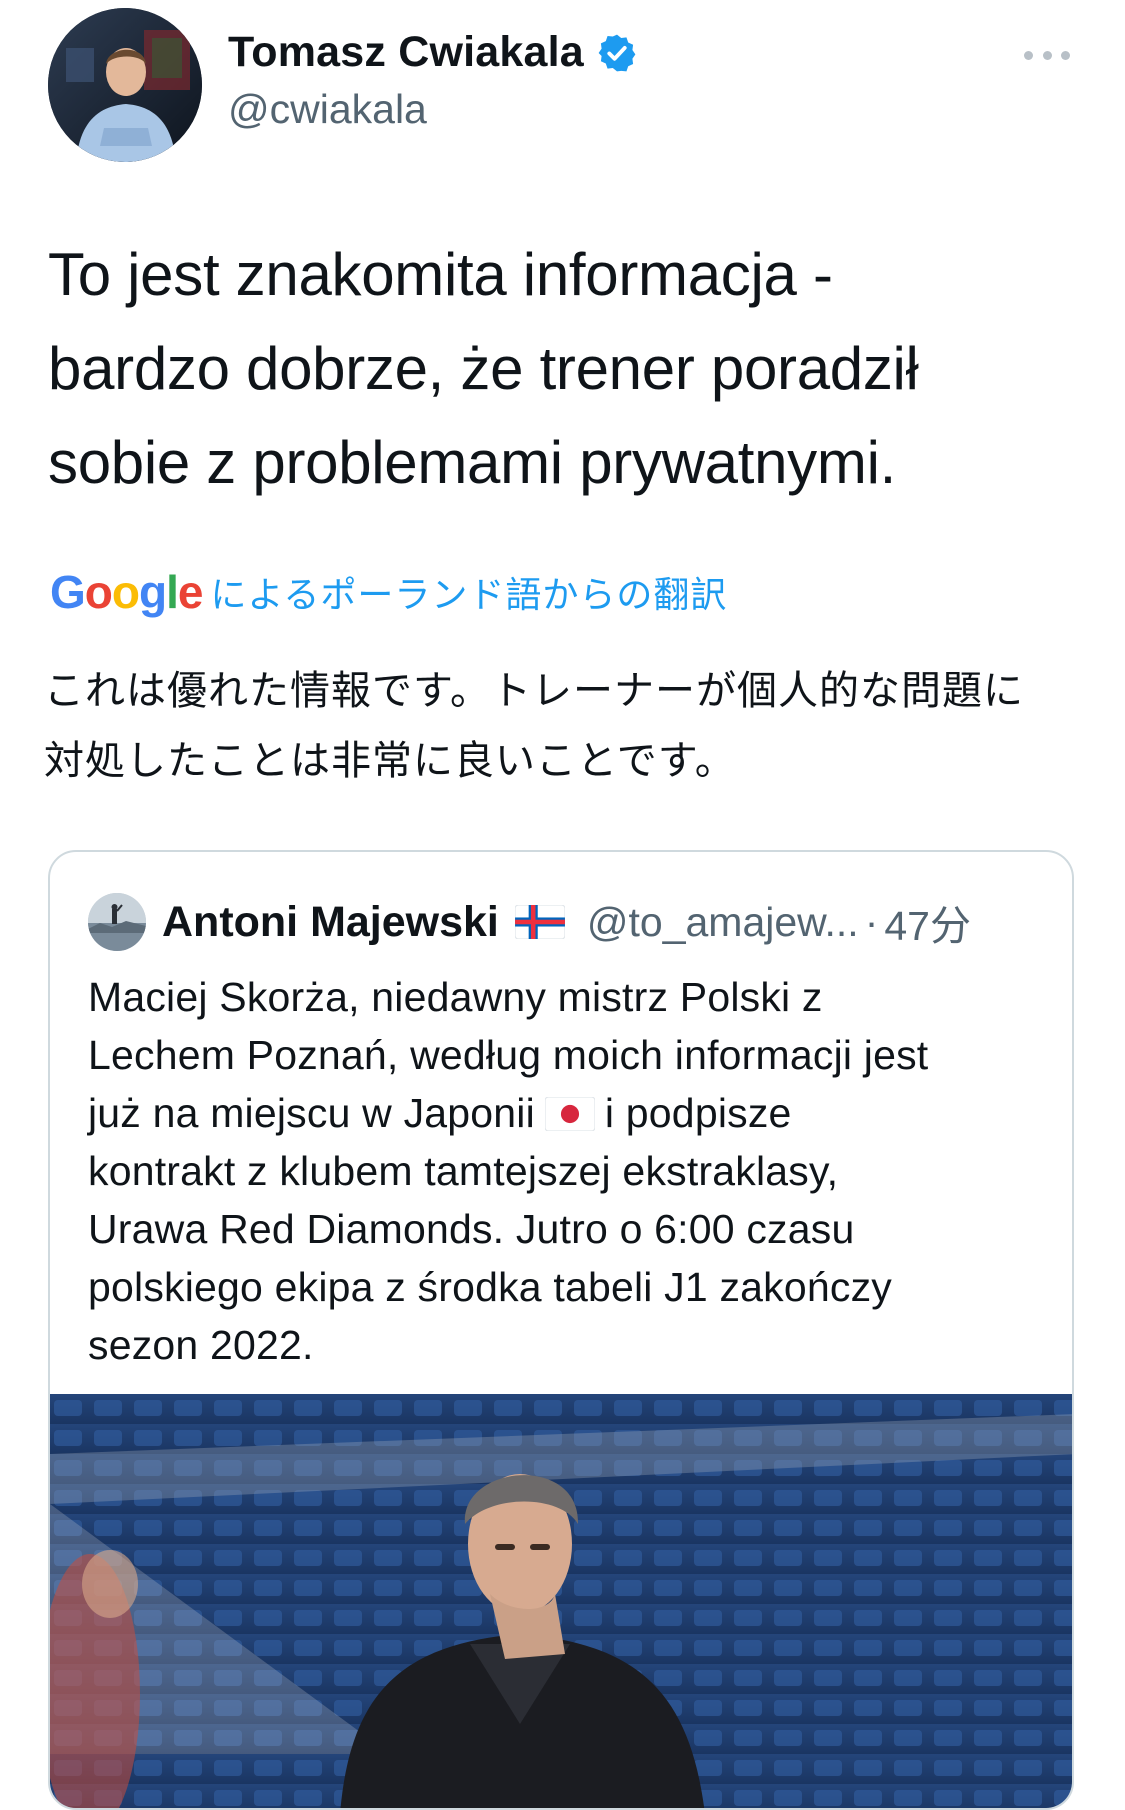 The width and height of the screenshot is (1125, 1810). I want to click on quoted-timestamp: 47分, so click(927, 922).